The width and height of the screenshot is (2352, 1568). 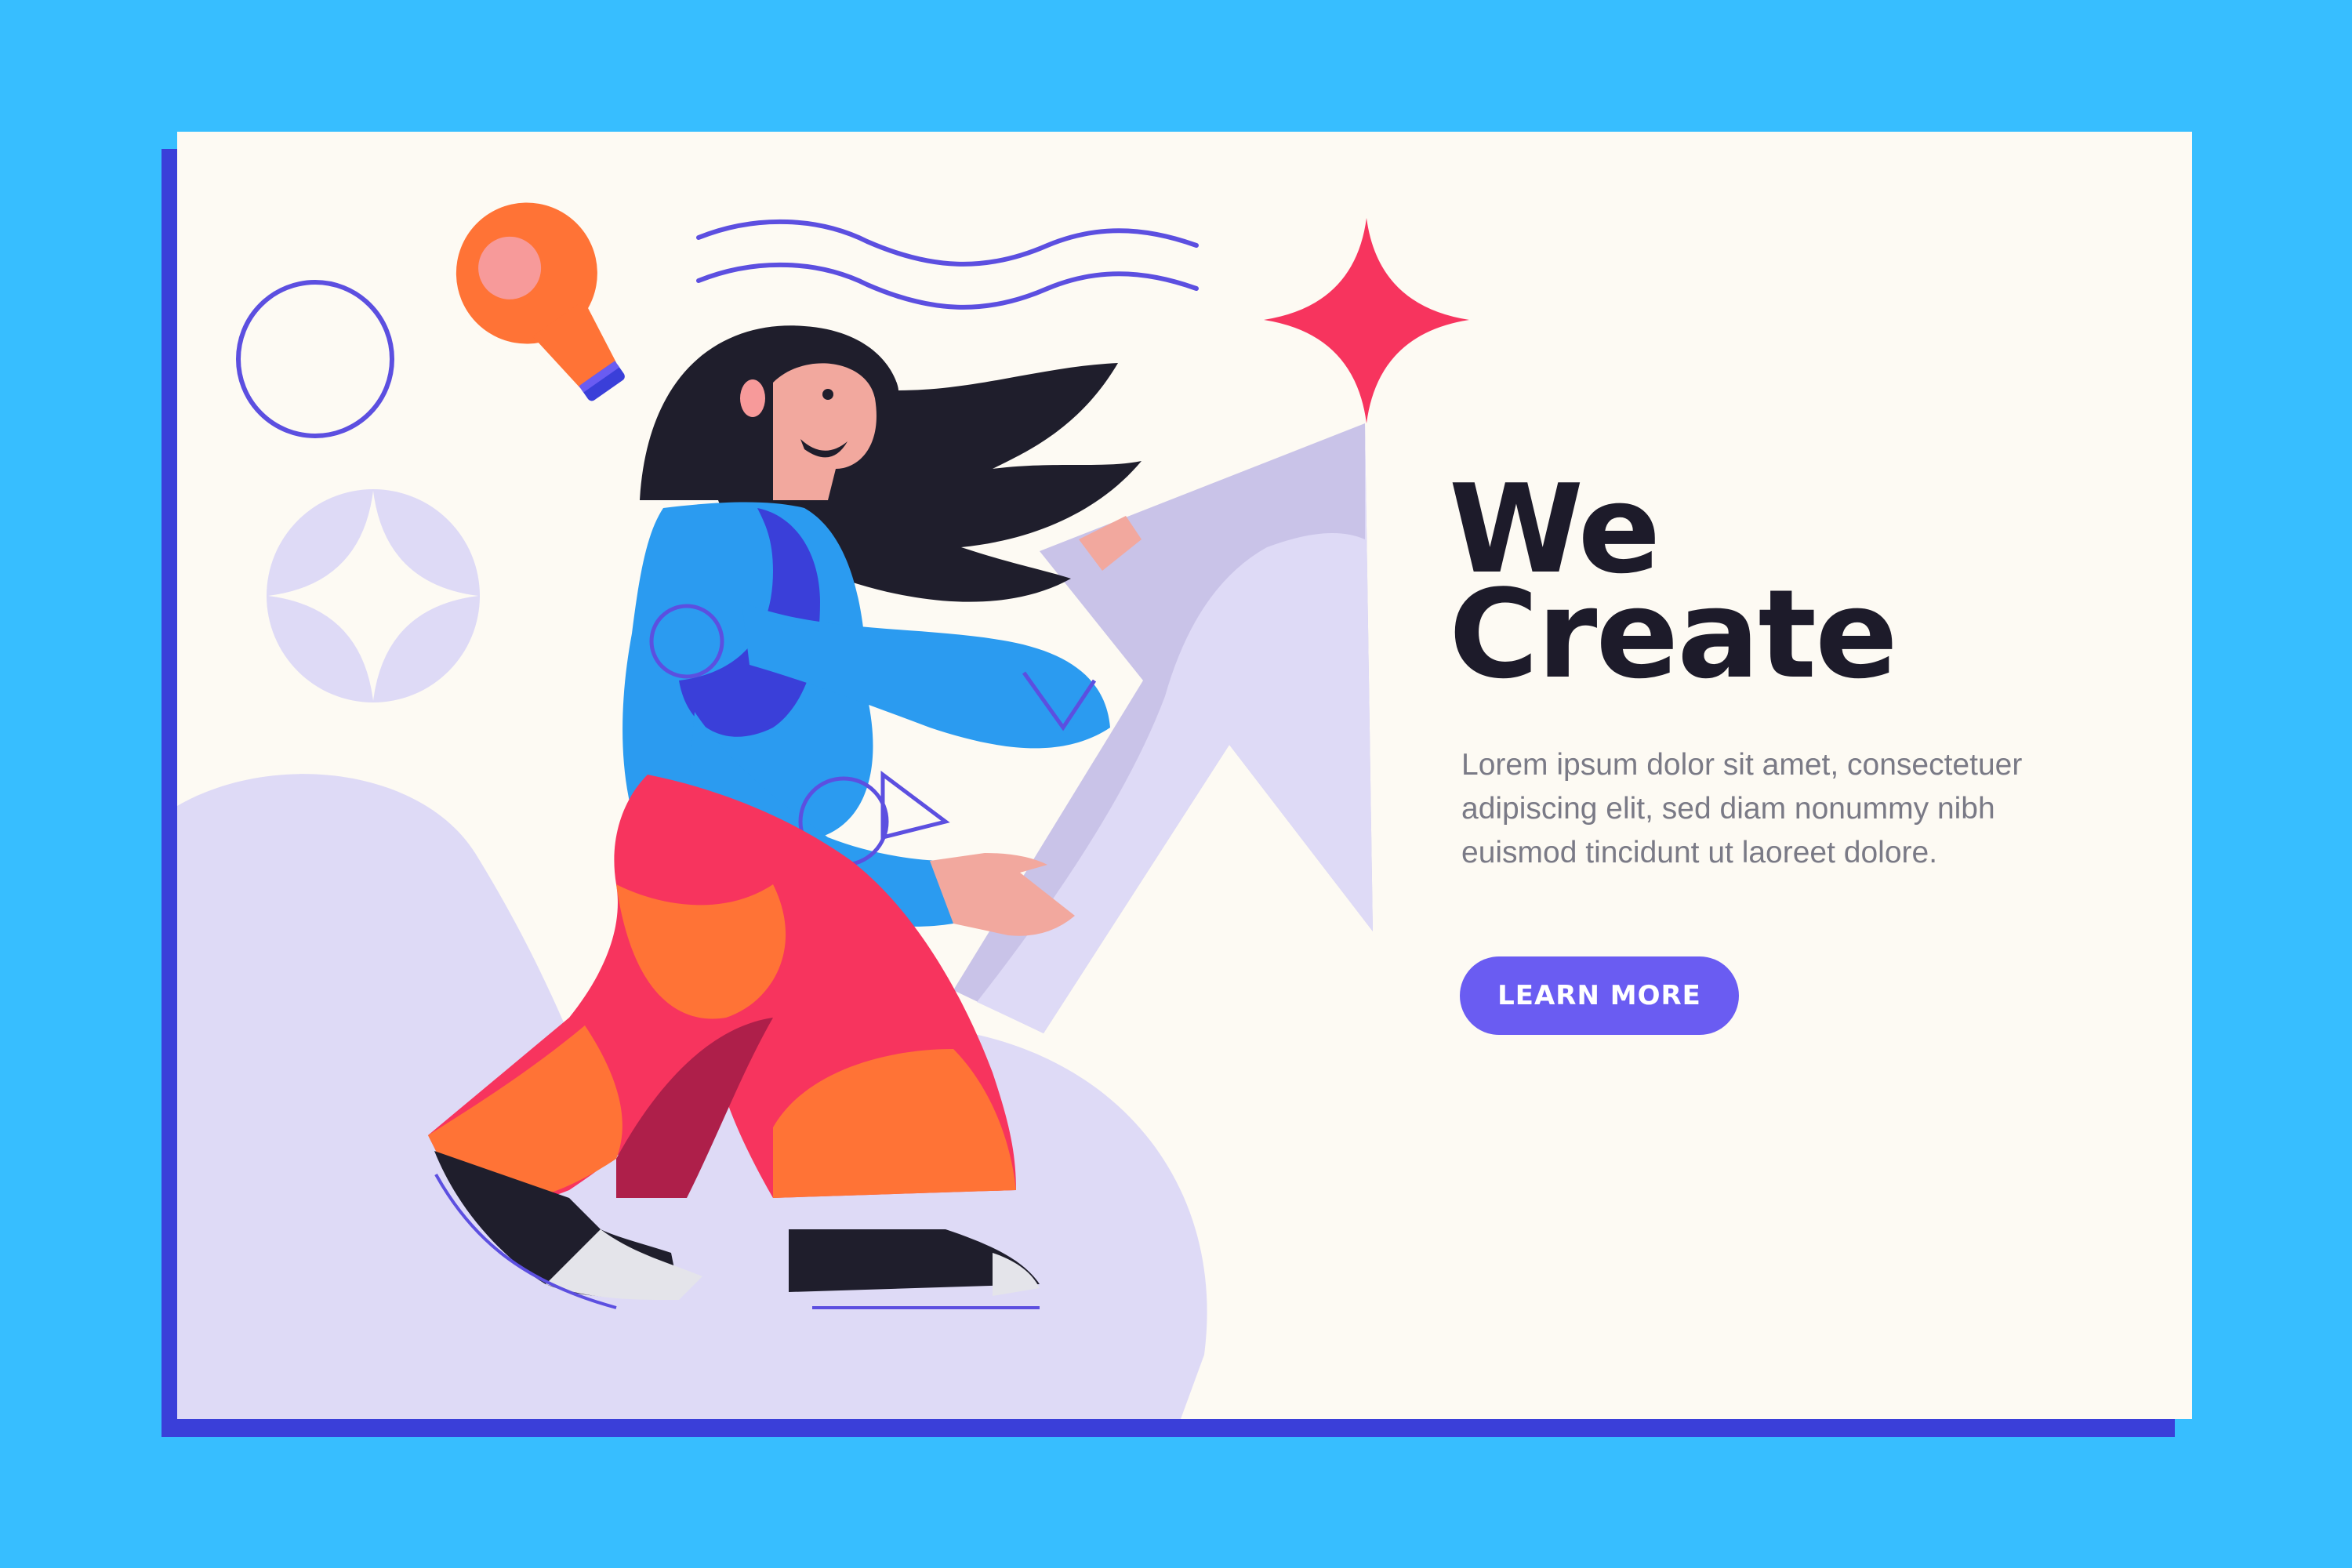 What do you see at coordinates (948, 264) in the screenshot?
I see `wave-lines-icon` at bounding box center [948, 264].